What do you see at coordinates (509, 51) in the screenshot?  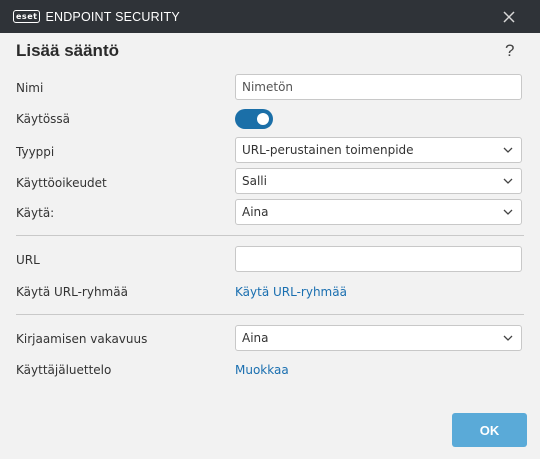 I see `help-icon: ?` at bounding box center [509, 51].